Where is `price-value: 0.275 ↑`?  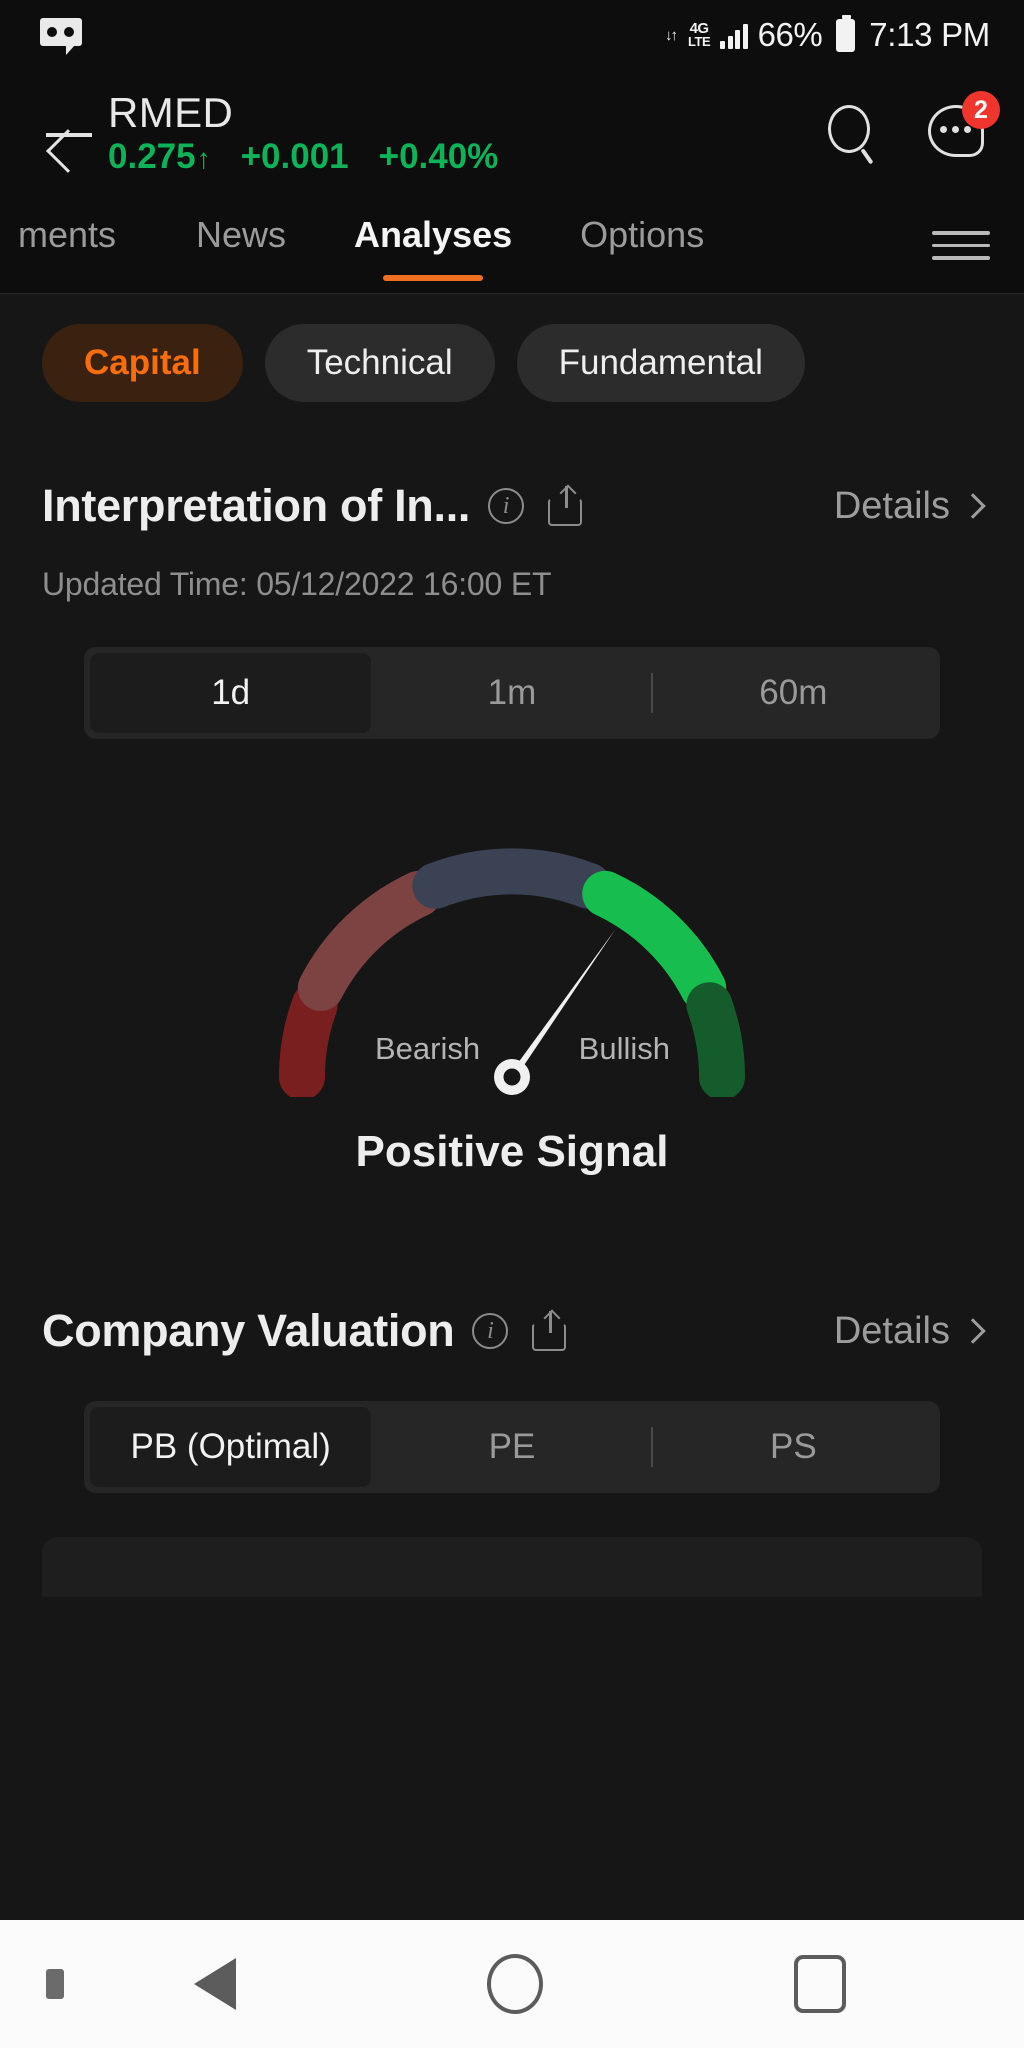
price-value: 0.275 ↑ is located at coordinates (159, 157).